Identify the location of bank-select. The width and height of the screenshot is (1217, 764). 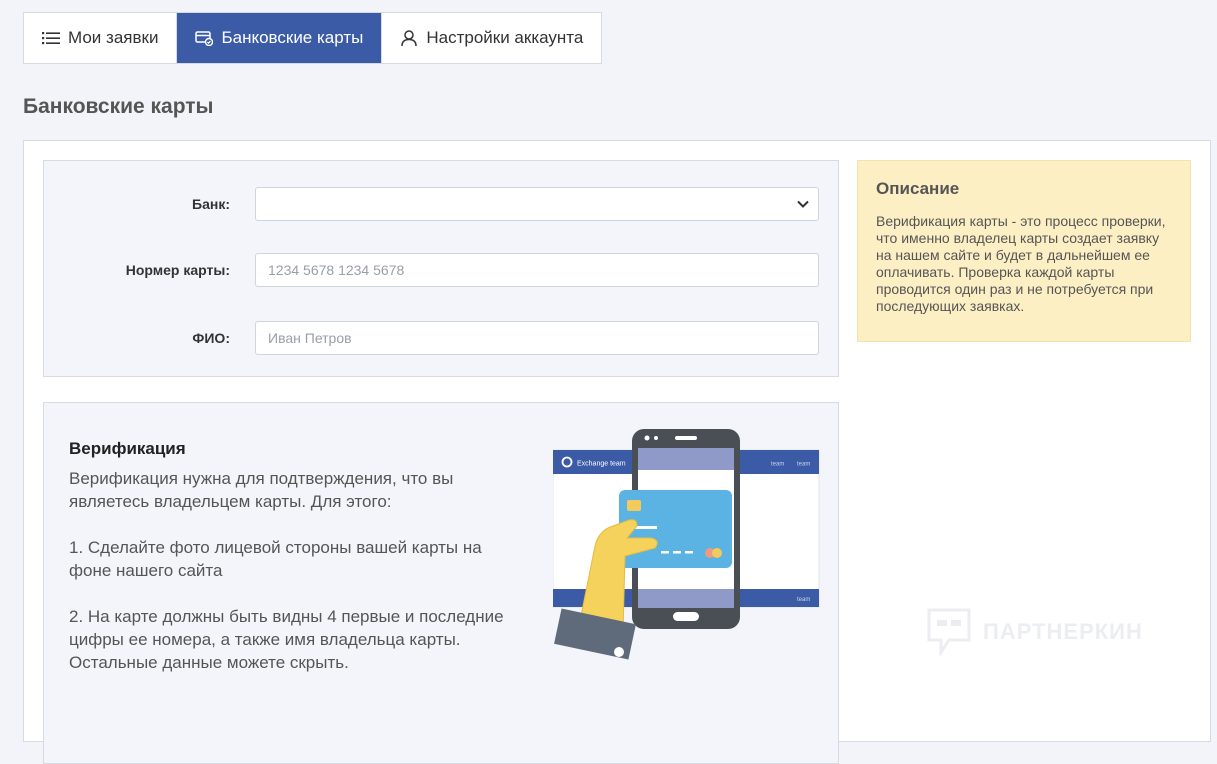
(537, 204).